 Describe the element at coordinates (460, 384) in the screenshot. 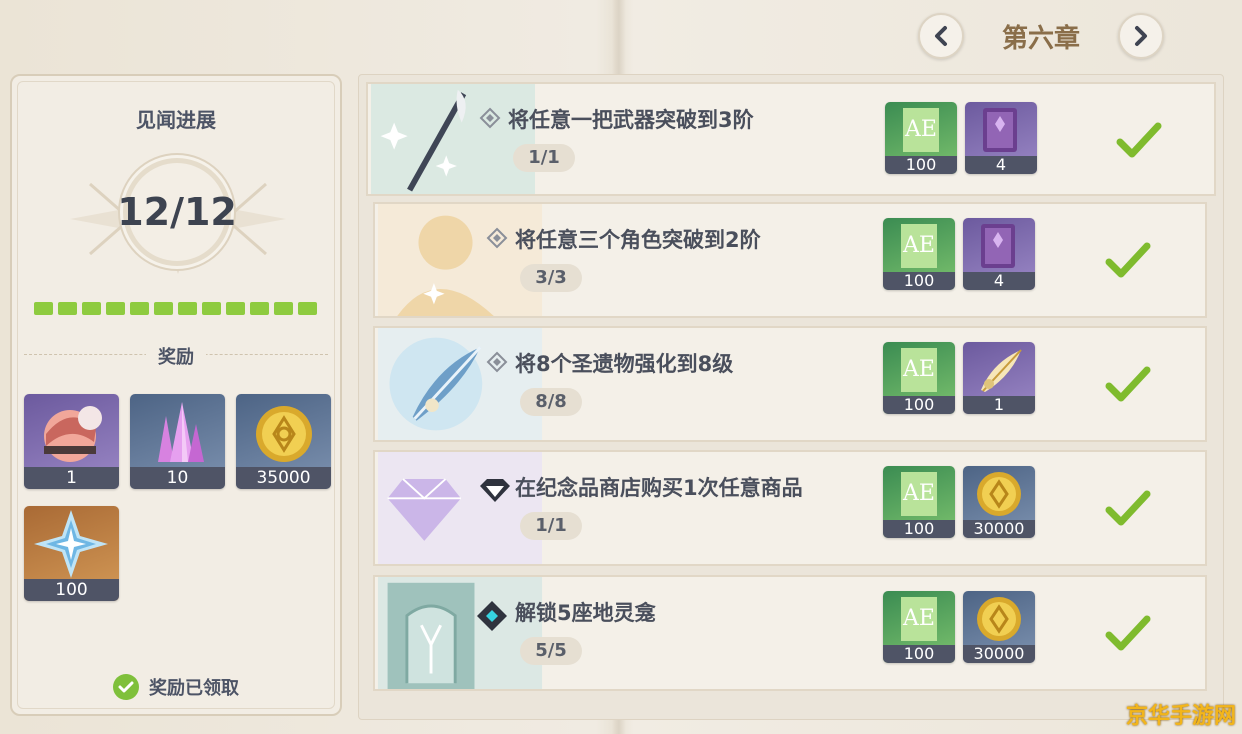

I see `artifact-feather-banner` at that location.